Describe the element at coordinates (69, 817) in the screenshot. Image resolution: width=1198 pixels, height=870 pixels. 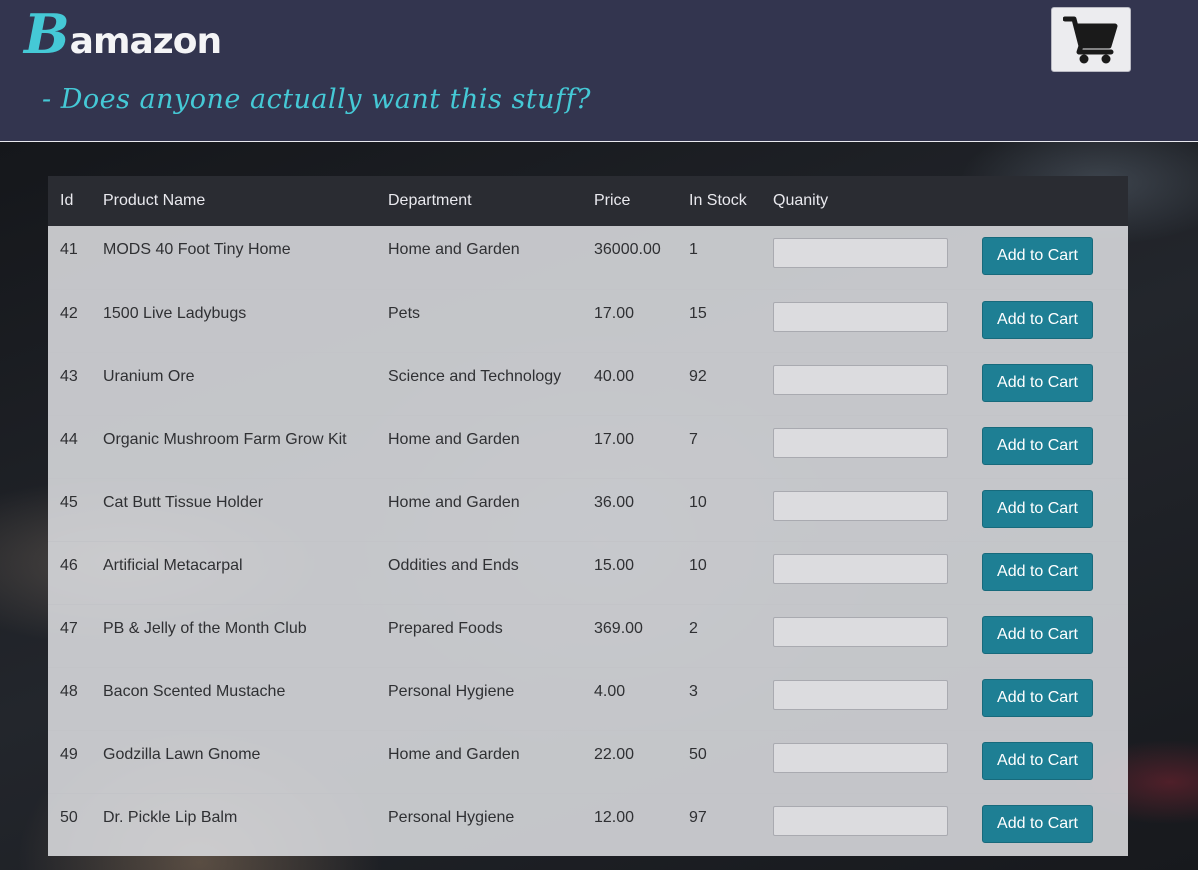
I see `cell-id: 50` at that location.